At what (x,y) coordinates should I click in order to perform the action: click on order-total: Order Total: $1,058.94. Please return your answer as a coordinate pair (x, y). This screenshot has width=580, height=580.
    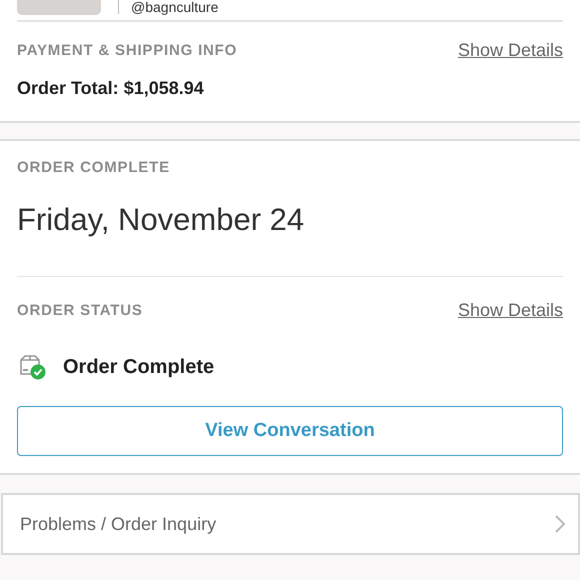
    Looking at the image, I should click on (111, 88).